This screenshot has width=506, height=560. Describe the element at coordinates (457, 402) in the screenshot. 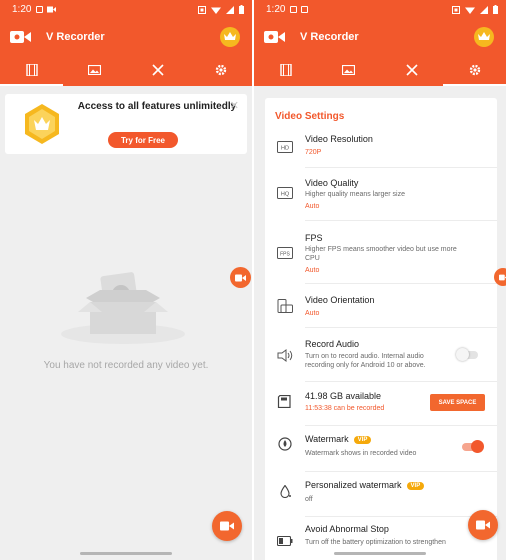

I see `save-space-button: SAVE SPACE` at that location.